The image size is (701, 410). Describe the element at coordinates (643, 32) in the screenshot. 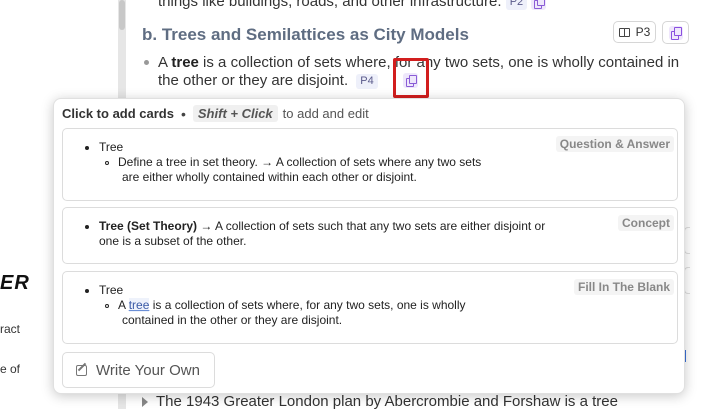

I see `page-reference-label: P3` at that location.